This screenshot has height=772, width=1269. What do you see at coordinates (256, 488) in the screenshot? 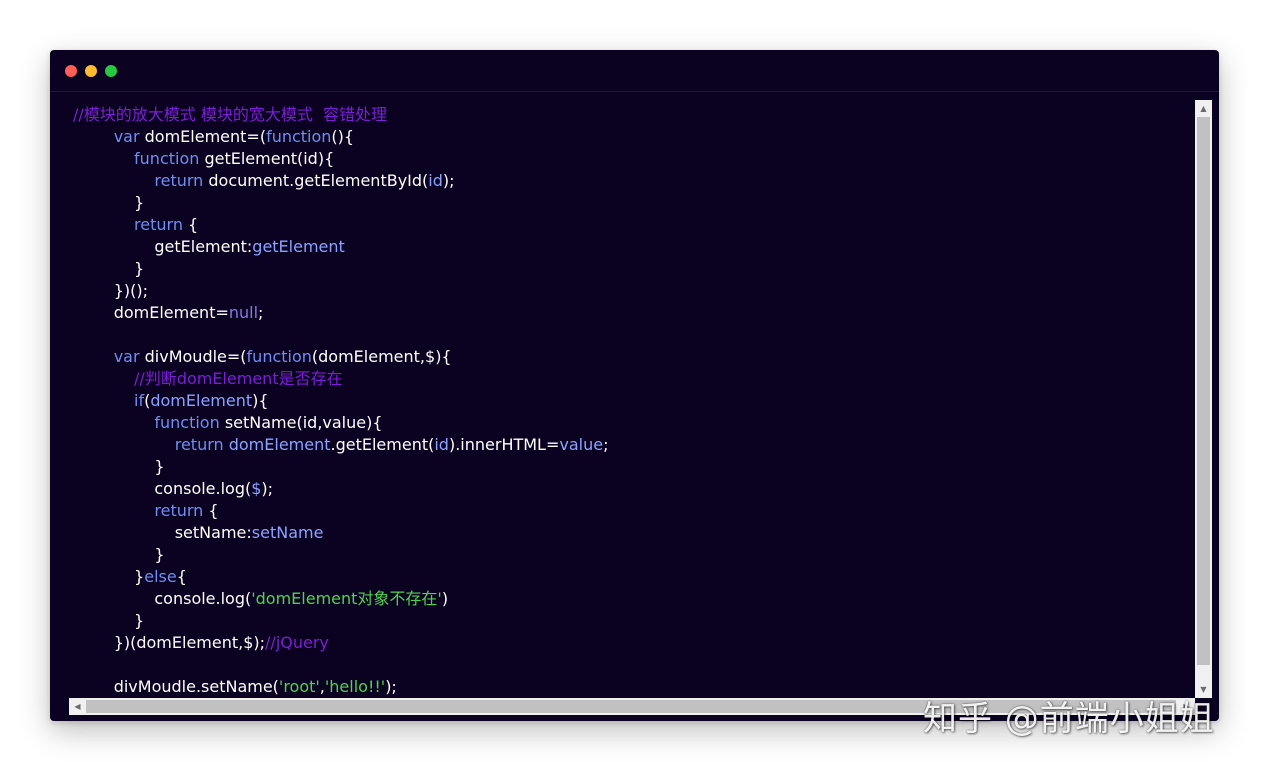
I see `code-token-prop: $` at bounding box center [256, 488].